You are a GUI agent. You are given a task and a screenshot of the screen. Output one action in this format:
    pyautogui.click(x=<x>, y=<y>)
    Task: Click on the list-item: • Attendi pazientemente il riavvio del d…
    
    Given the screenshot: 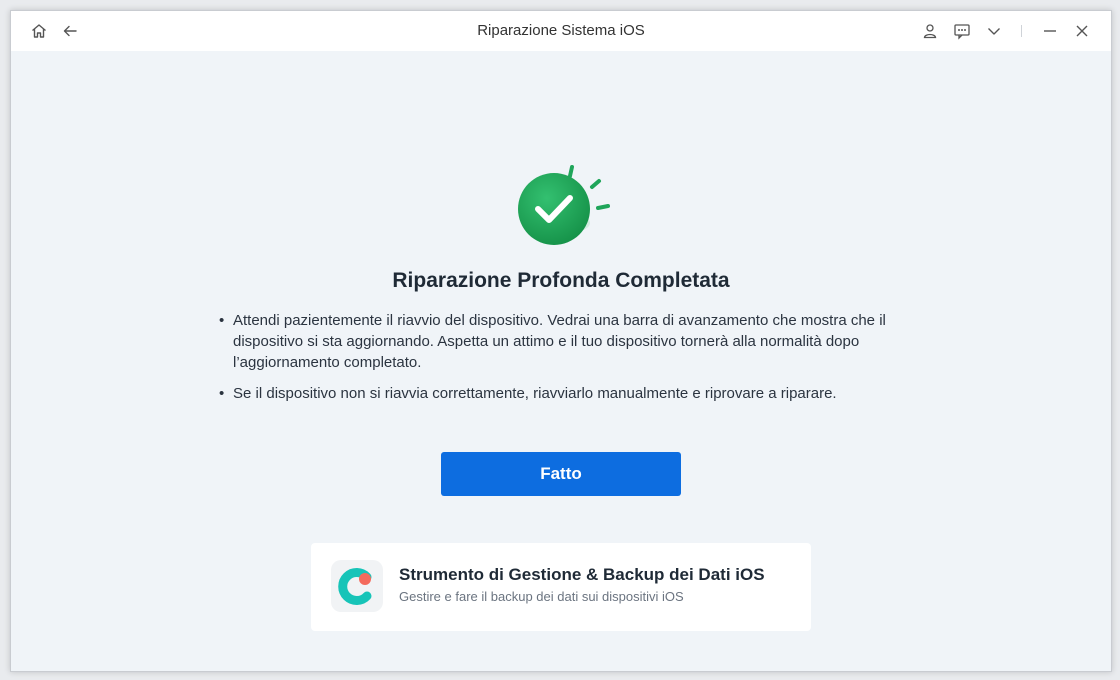 What is the action you would take?
    pyautogui.click(x=562, y=341)
    